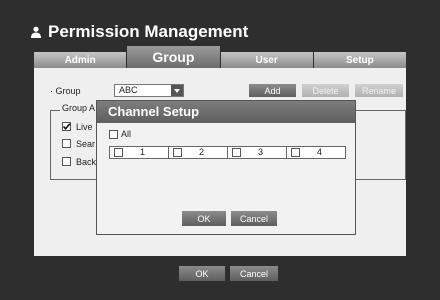 The height and width of the screenshot is (300, 440). What do you see at coordinates (325, 90) in the screenshot?
I see `delete-button: Delete` at bounding box center [325, 90].